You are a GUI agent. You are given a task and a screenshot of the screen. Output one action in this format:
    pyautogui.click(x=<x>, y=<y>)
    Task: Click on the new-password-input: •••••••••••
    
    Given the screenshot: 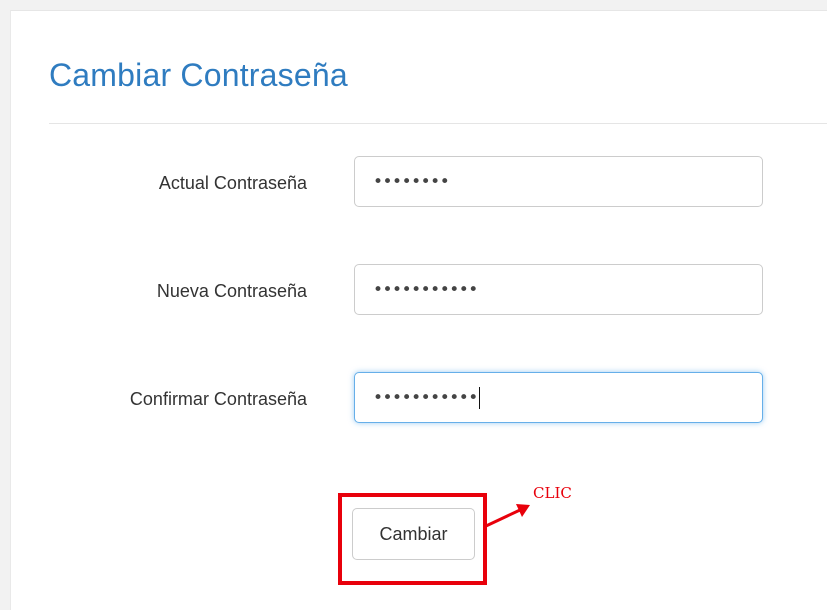 What is the action you would take?
    pyautogui.click(x=558, y=289)
    